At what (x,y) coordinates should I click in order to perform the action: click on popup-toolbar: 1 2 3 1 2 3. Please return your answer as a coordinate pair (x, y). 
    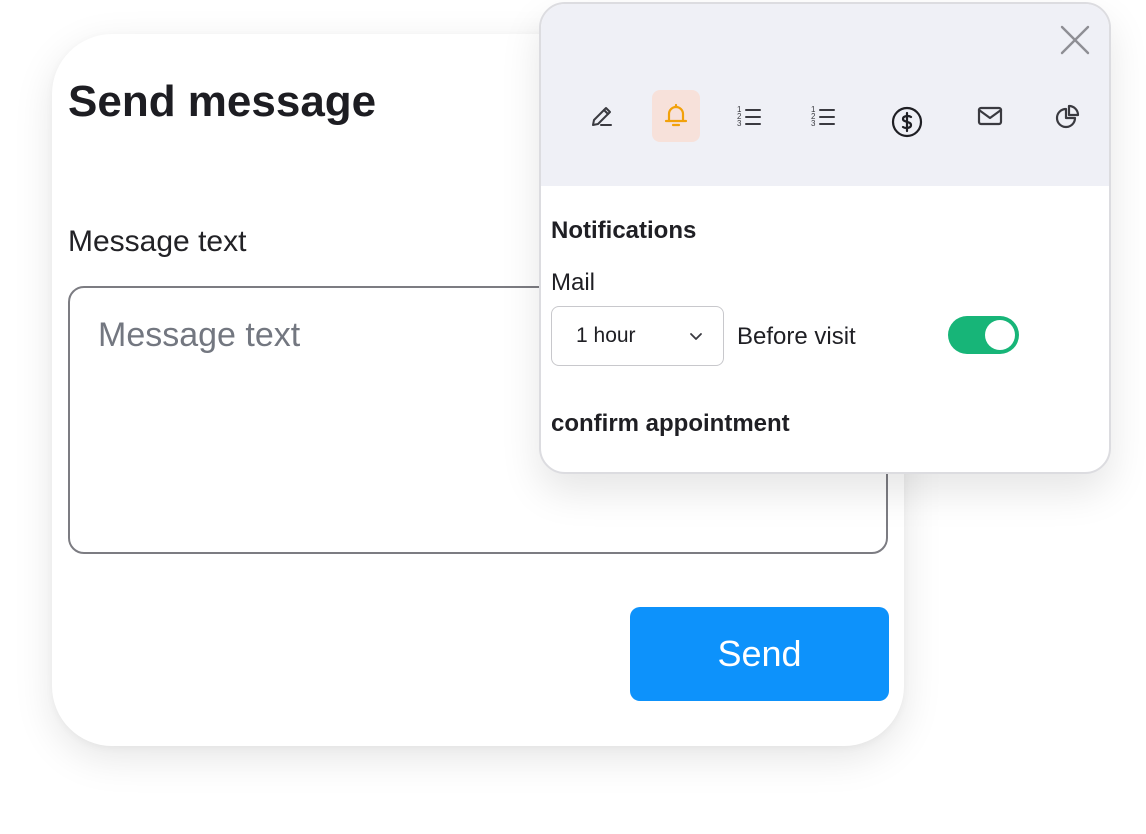
    Looking at the image, I should click on (825, 116).